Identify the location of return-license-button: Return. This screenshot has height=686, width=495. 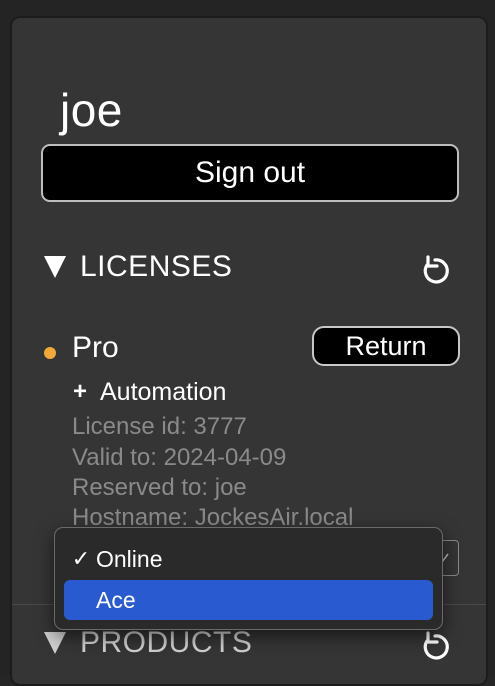
(386, 346).